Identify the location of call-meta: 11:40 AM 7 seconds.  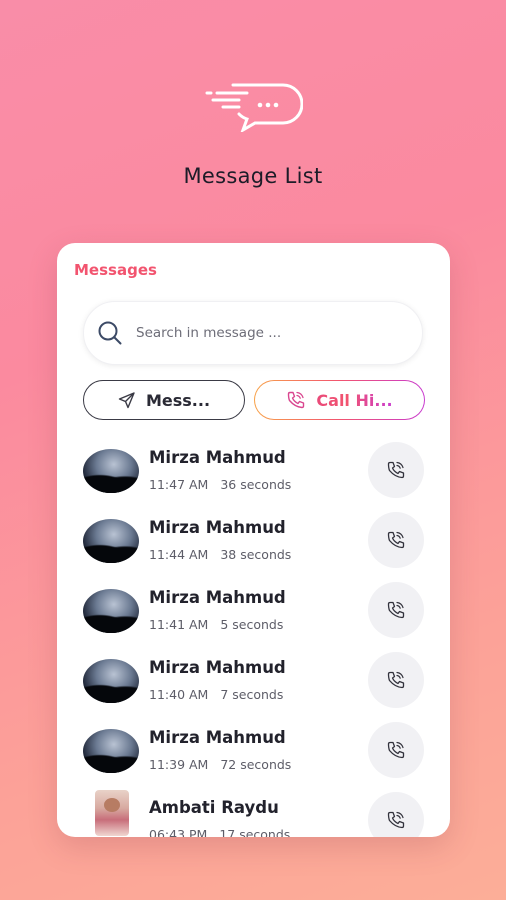
(216, 694).